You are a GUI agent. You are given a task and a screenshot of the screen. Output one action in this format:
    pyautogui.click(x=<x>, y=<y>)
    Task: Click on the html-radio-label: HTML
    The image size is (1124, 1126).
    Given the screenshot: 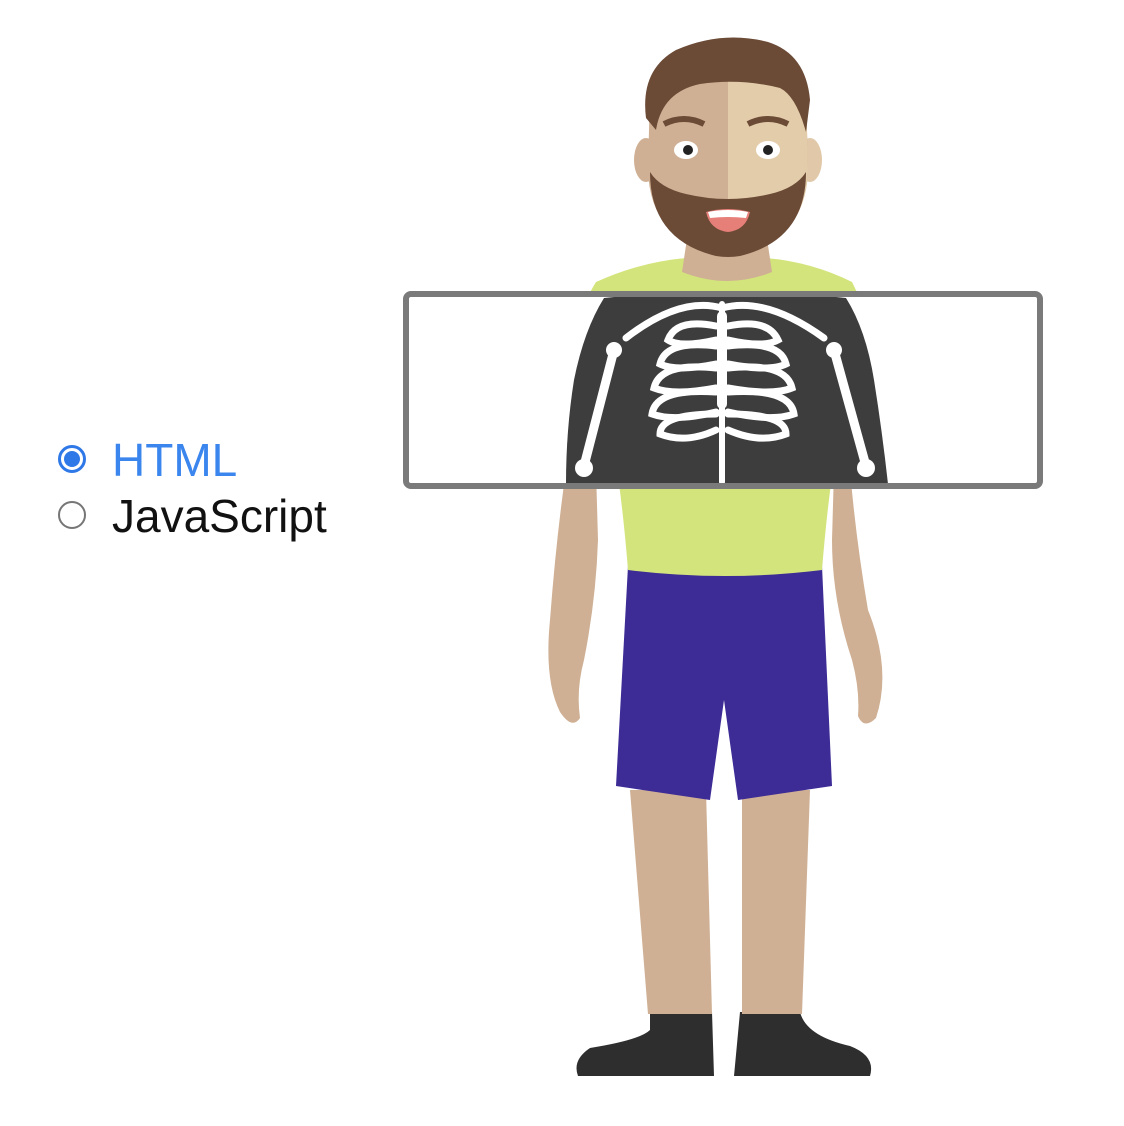 What is the action you would take?
    pyautogui.click(x=174, y=460)
    